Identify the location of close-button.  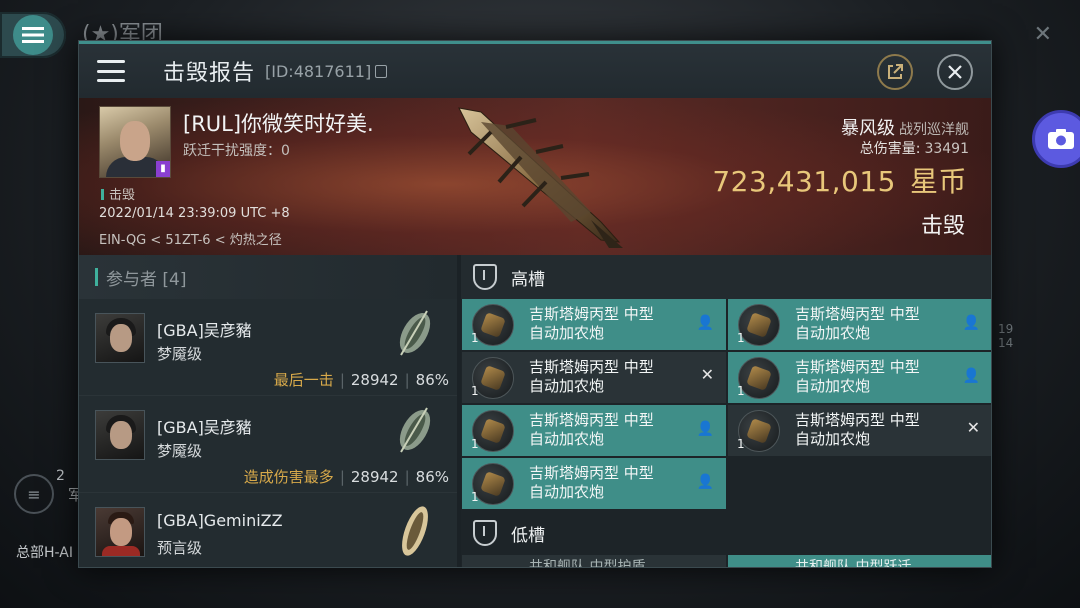
(955, 72).